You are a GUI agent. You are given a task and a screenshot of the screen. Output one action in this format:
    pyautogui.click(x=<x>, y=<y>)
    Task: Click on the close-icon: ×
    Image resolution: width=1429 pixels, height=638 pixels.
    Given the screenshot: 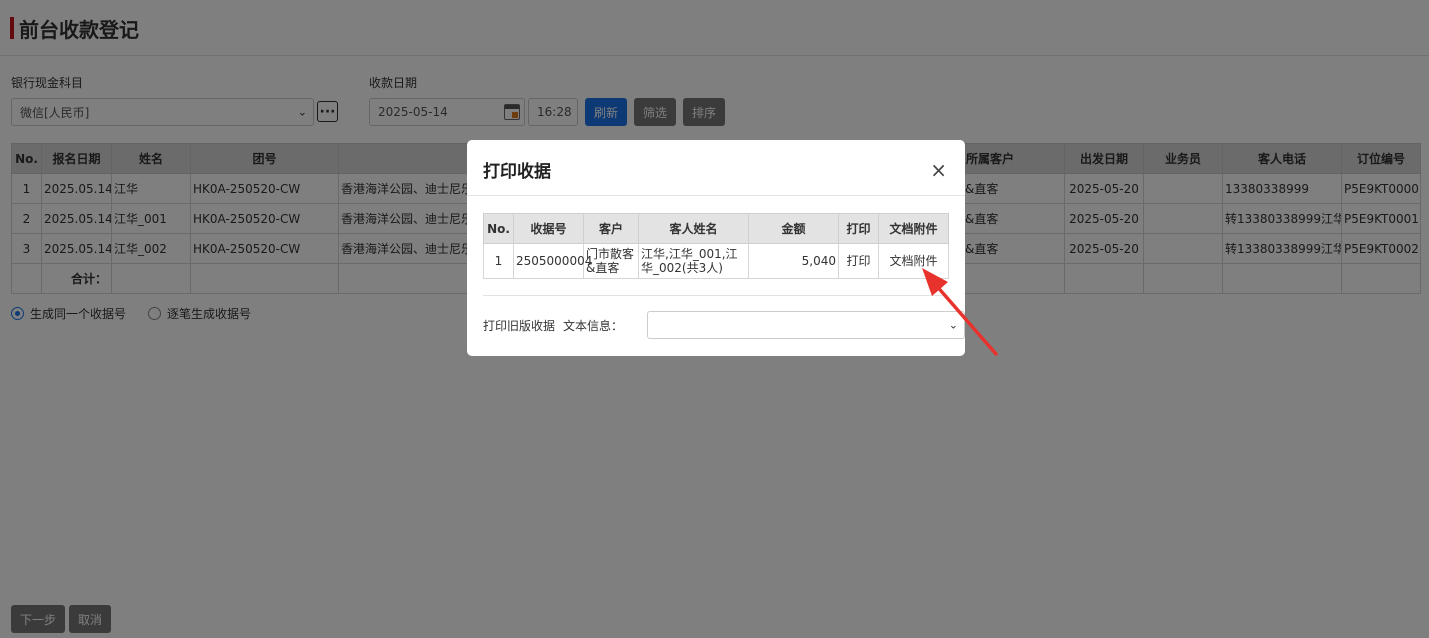 What is the action you would take?
    pyautogui.click(x=938, y=170)
    